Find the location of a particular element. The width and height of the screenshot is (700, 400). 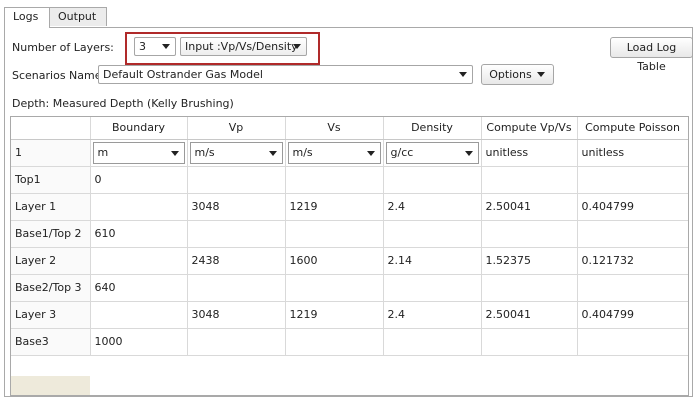

cell-boundary: 1000 is located at coordinates (139, 342).